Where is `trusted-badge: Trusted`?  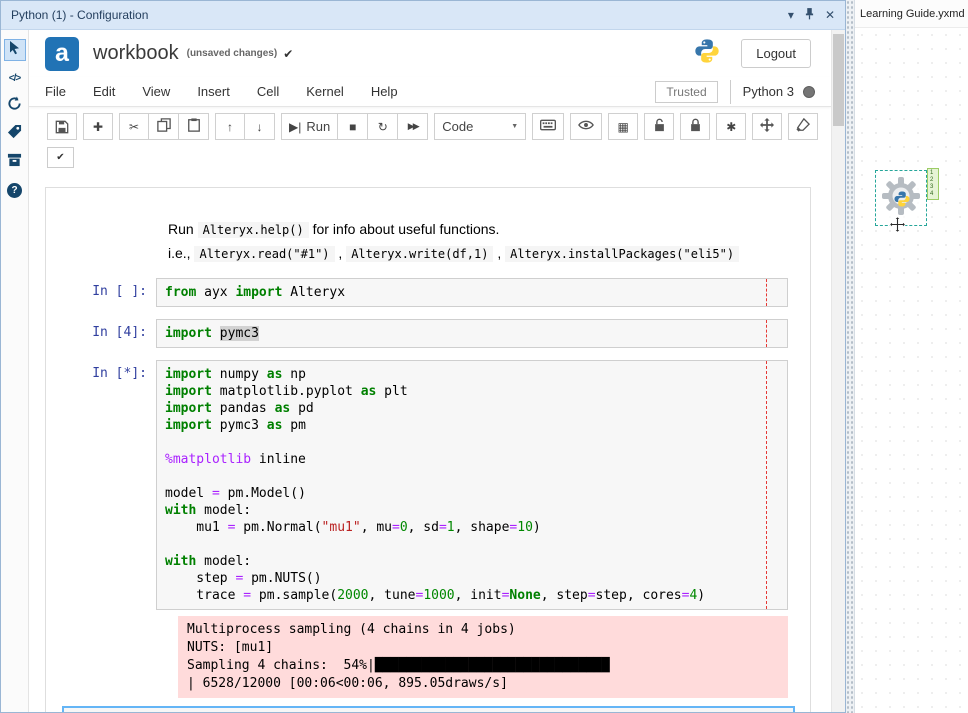 trusted-badge: Trusted is located at coordinates (686, 91).